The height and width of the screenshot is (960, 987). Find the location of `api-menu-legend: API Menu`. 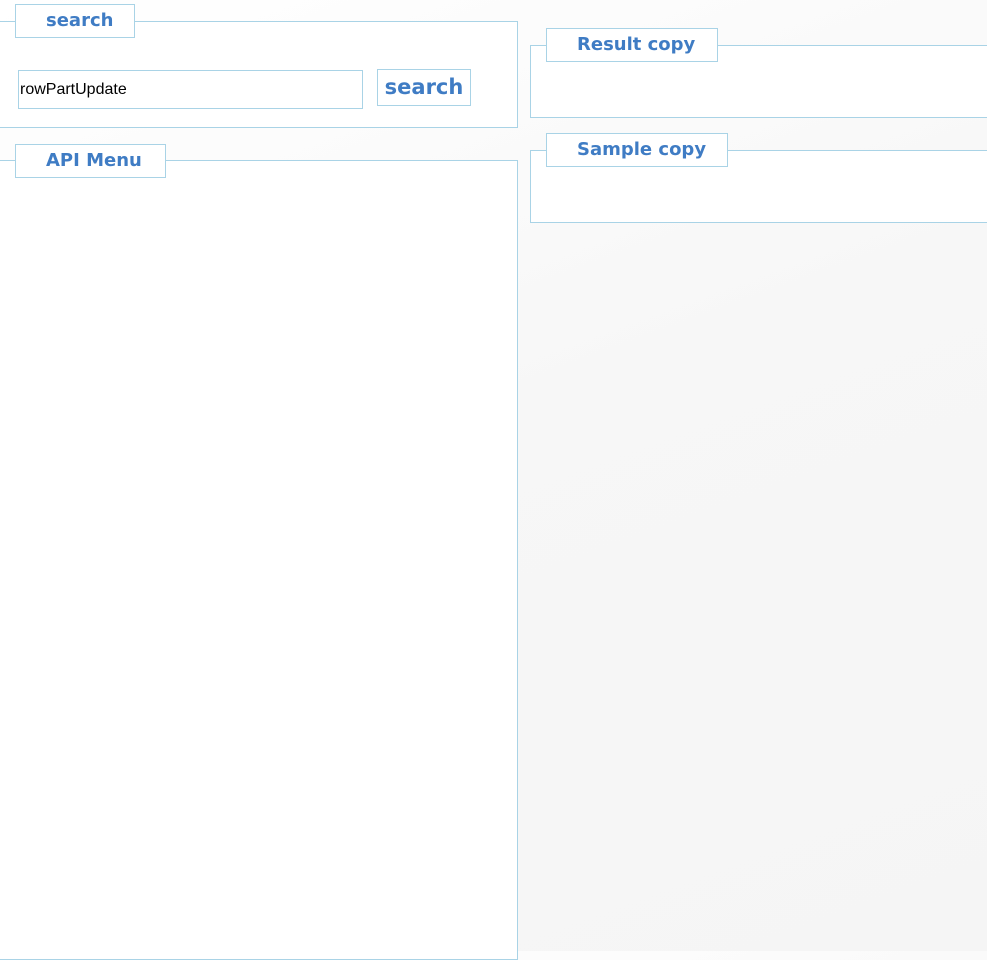

api-menu-legend: API Menu is located at coordinates (90, 161).